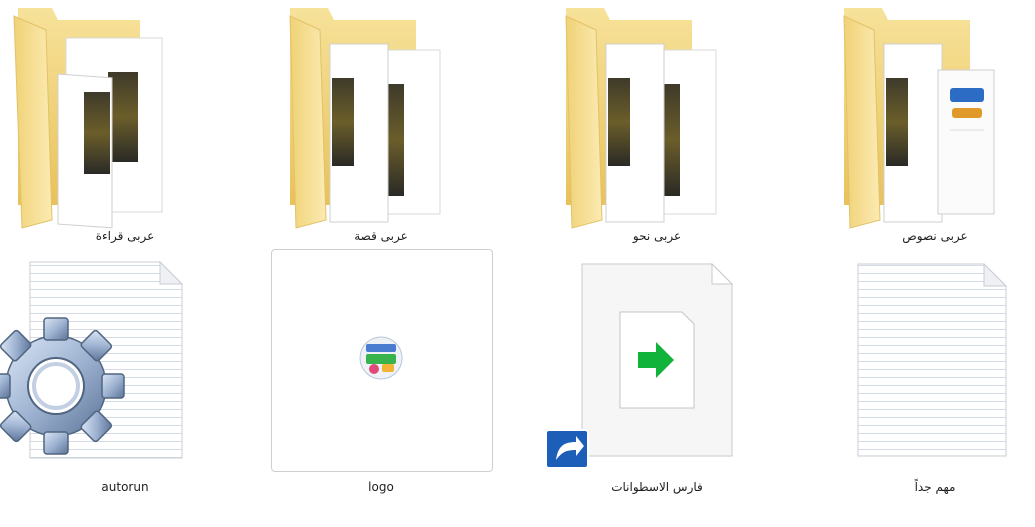 This screenshot has width=1035, height=527. I want to click on item-label: عربى قصة, so click(381, 236).